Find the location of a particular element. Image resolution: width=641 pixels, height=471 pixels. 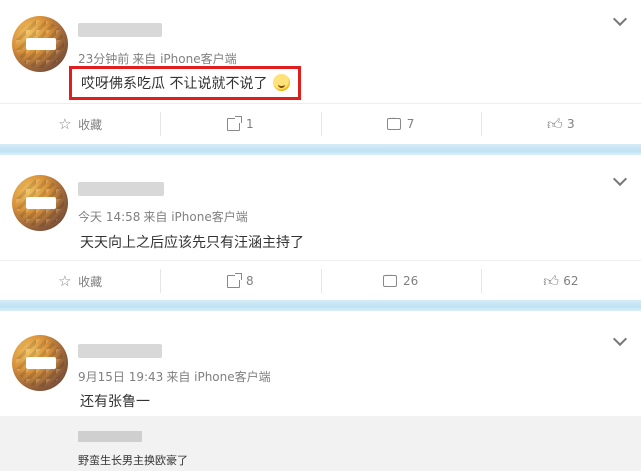

comment-count: 26 is located at coordinates (410, 281).